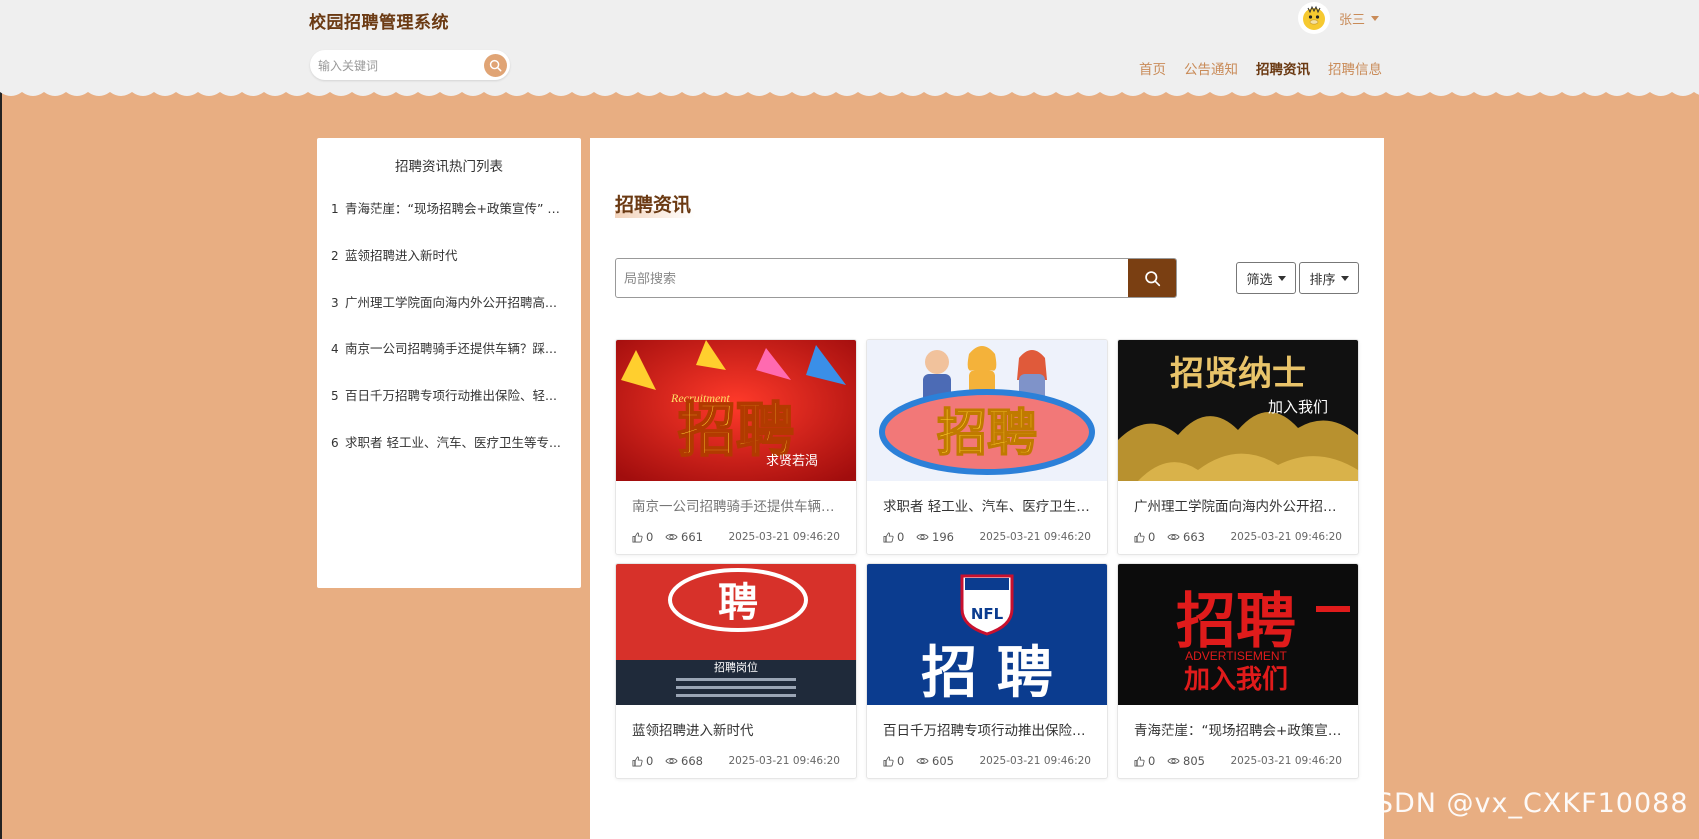 This screenshot has width=1699, height=839. What do you see at coordinates (684, 761) in the screenshot?
I see `view-count: 668` at bounding box center [684, 761].